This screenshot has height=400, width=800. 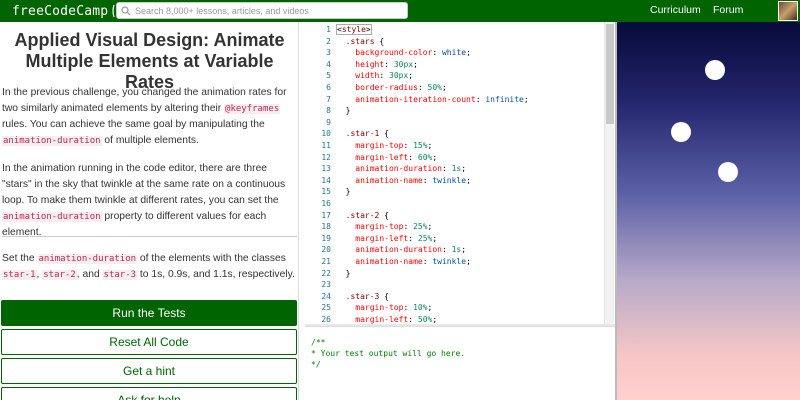 I want to click on code-text: .stars {, so click(x=365, y=41).